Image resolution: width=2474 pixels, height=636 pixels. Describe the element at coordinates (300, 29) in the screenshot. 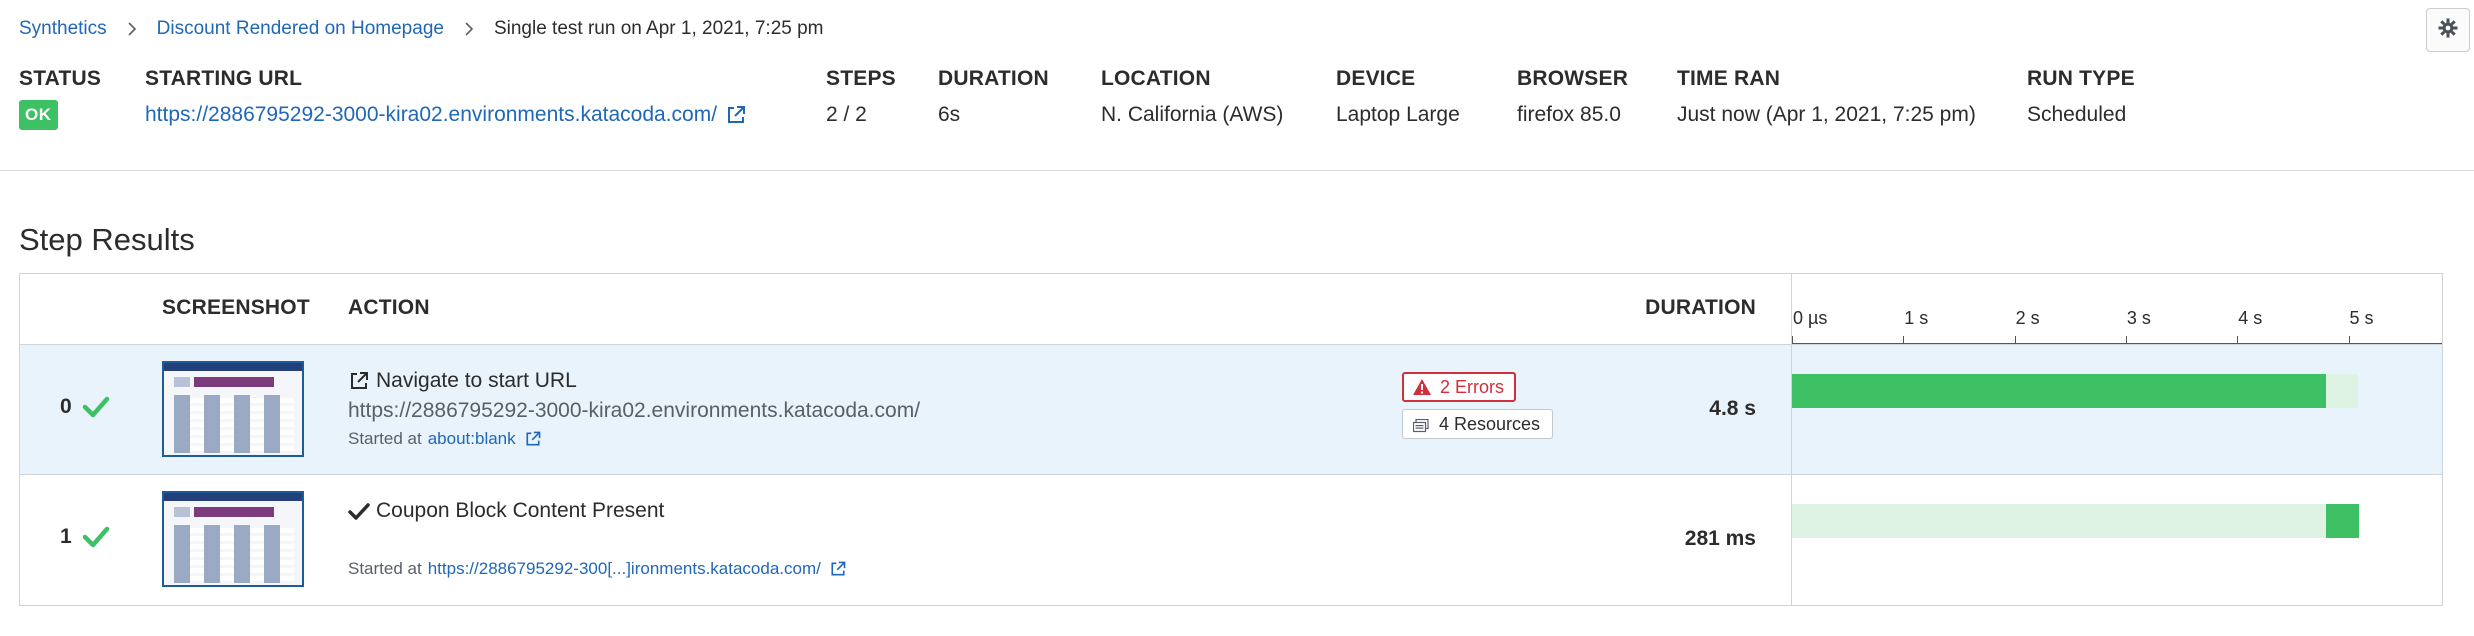

I see `breadcrumb-test: Discount Rendered on Homepage` at that location.